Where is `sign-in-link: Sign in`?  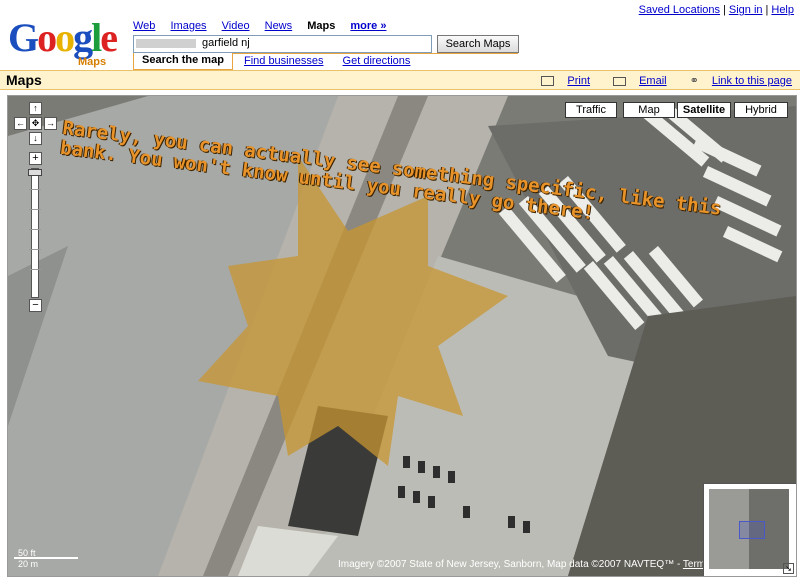 sign-in-link: Sign in is located at coordinates (746, 10).